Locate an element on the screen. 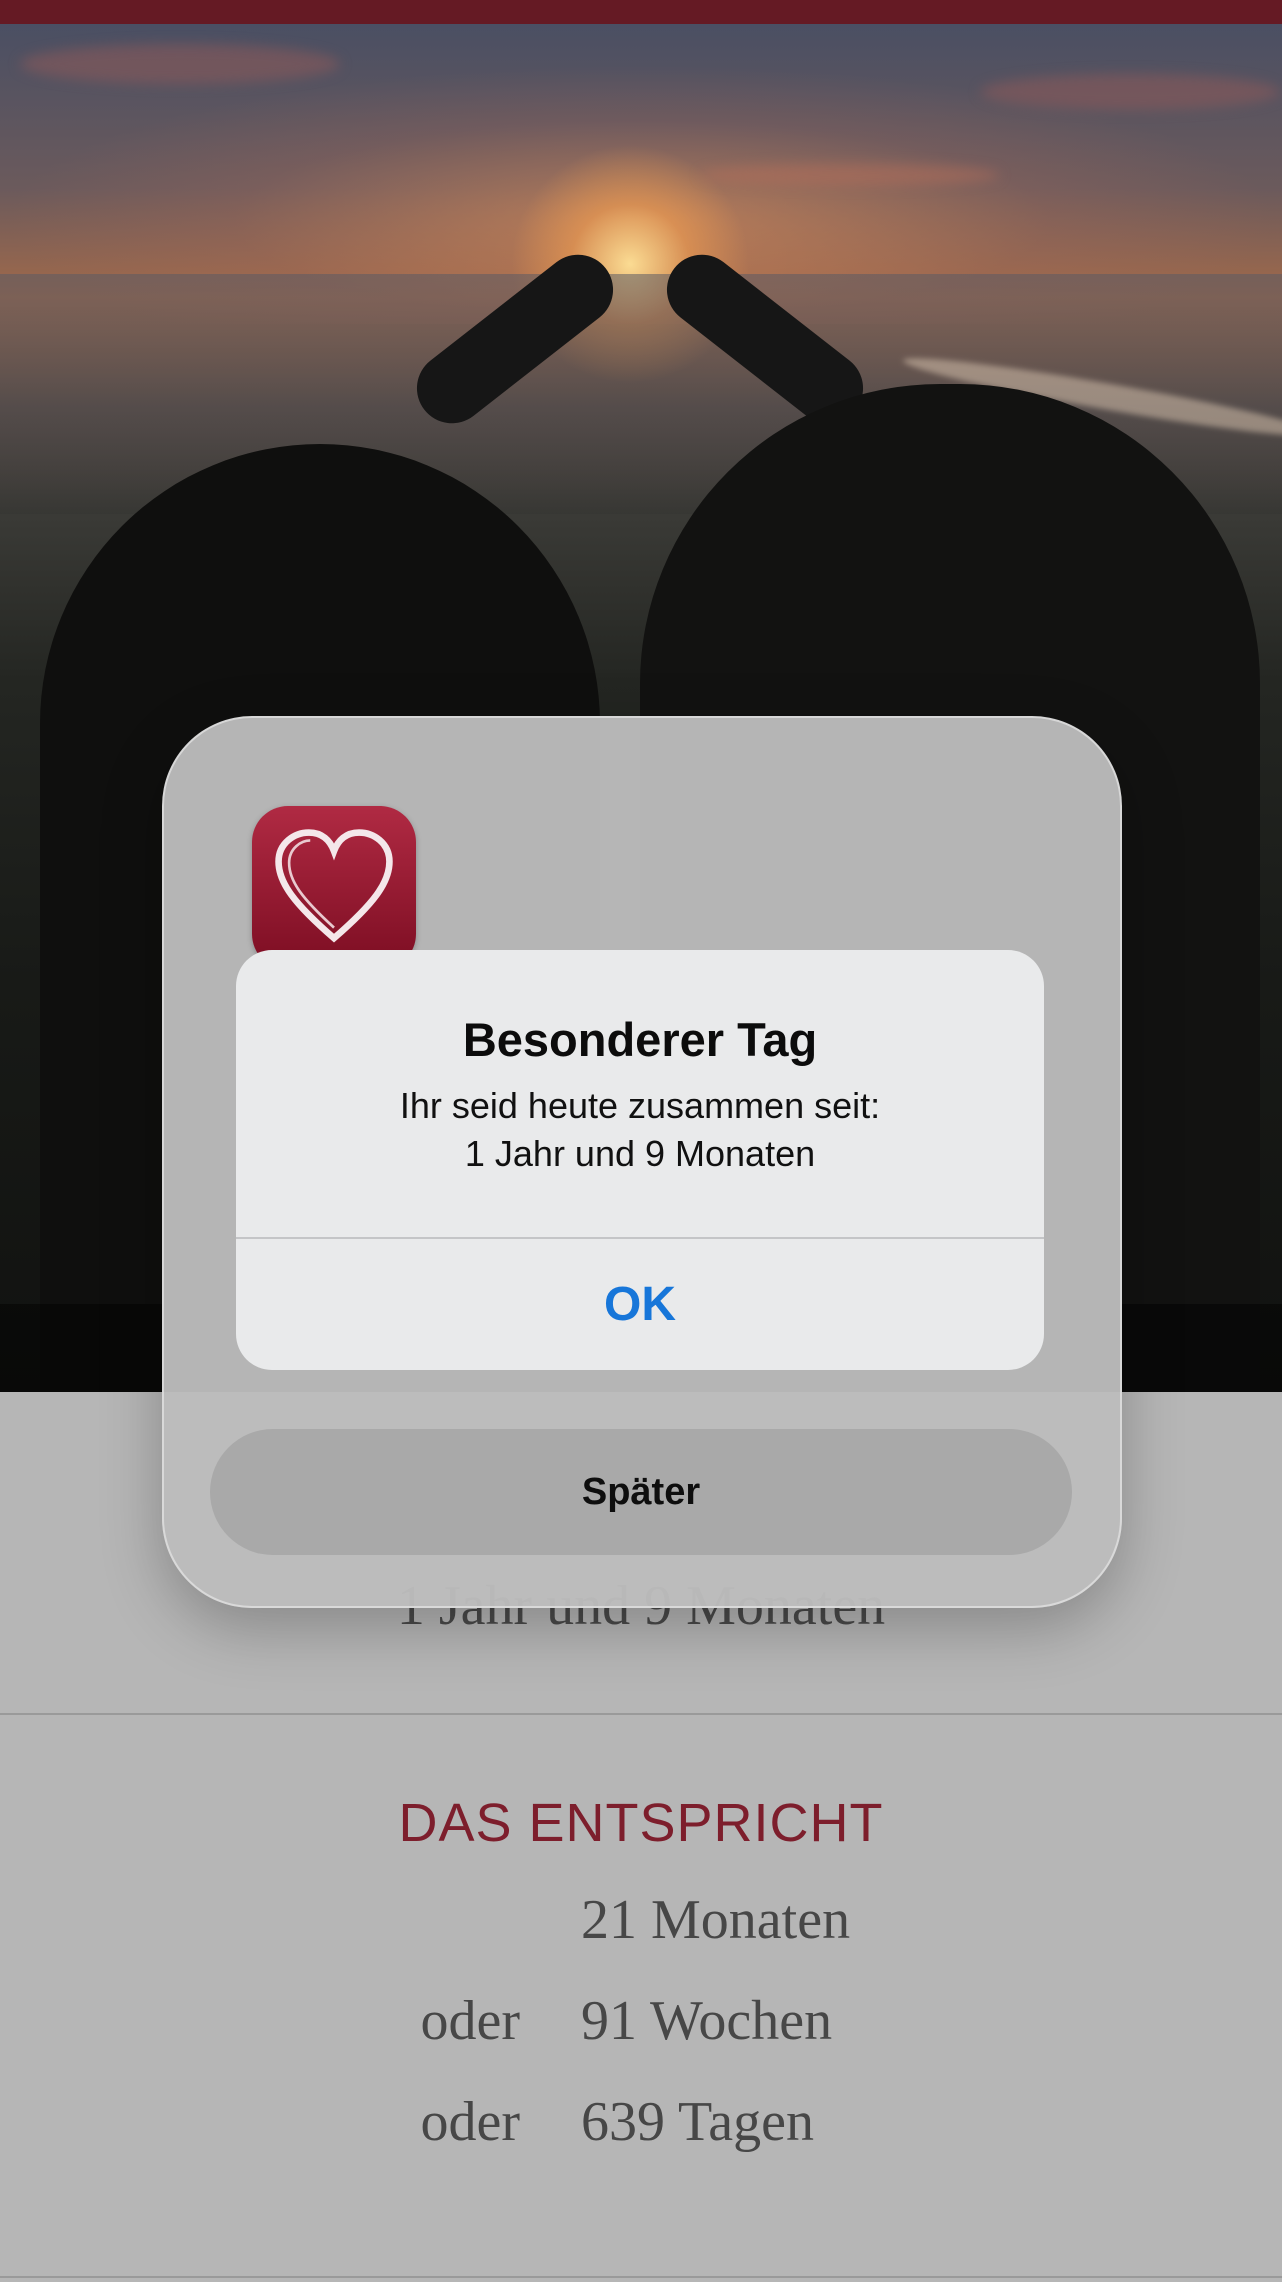  equivalent-value: 639 Tagen is located at coordinates (697, 2122).